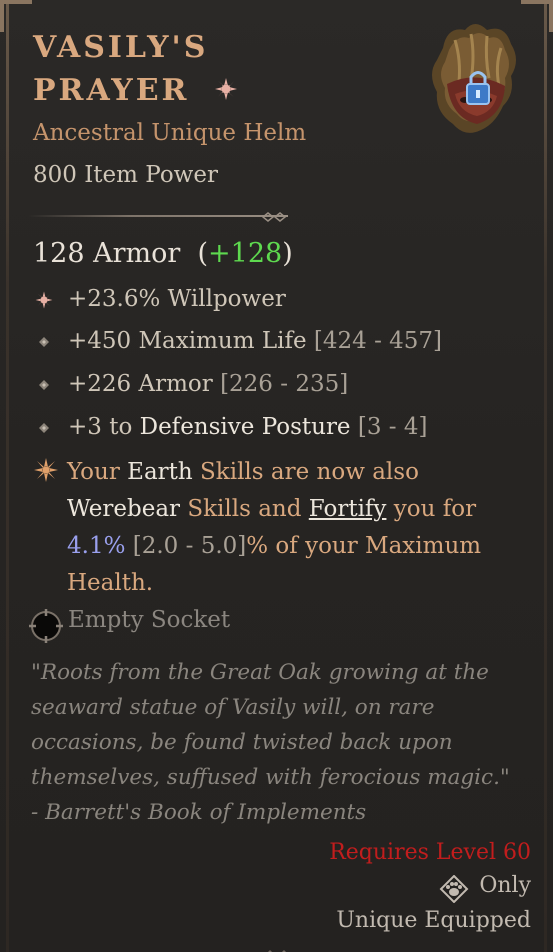 The image size is (553, 952). What do you see at coordinates (149, 620) in the screenshot?
I see `socket-label: Empty Socket` at bounding box center [149, 620].